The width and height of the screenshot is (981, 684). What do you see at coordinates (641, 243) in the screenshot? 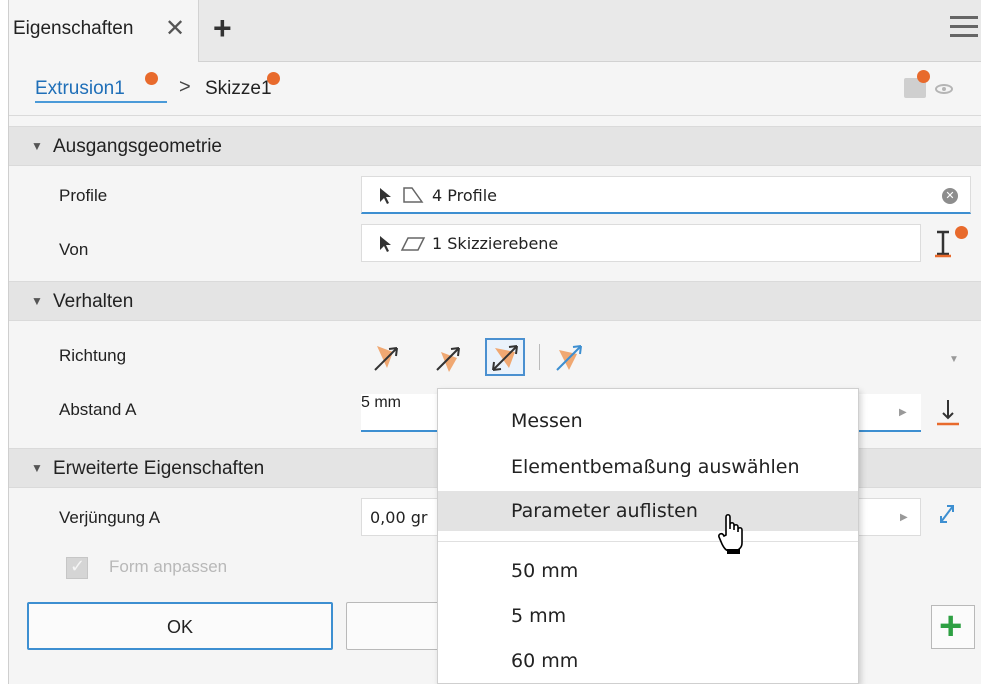
I see `von-selector: 1 Skizzierebene` at bounding box center [641, 243].